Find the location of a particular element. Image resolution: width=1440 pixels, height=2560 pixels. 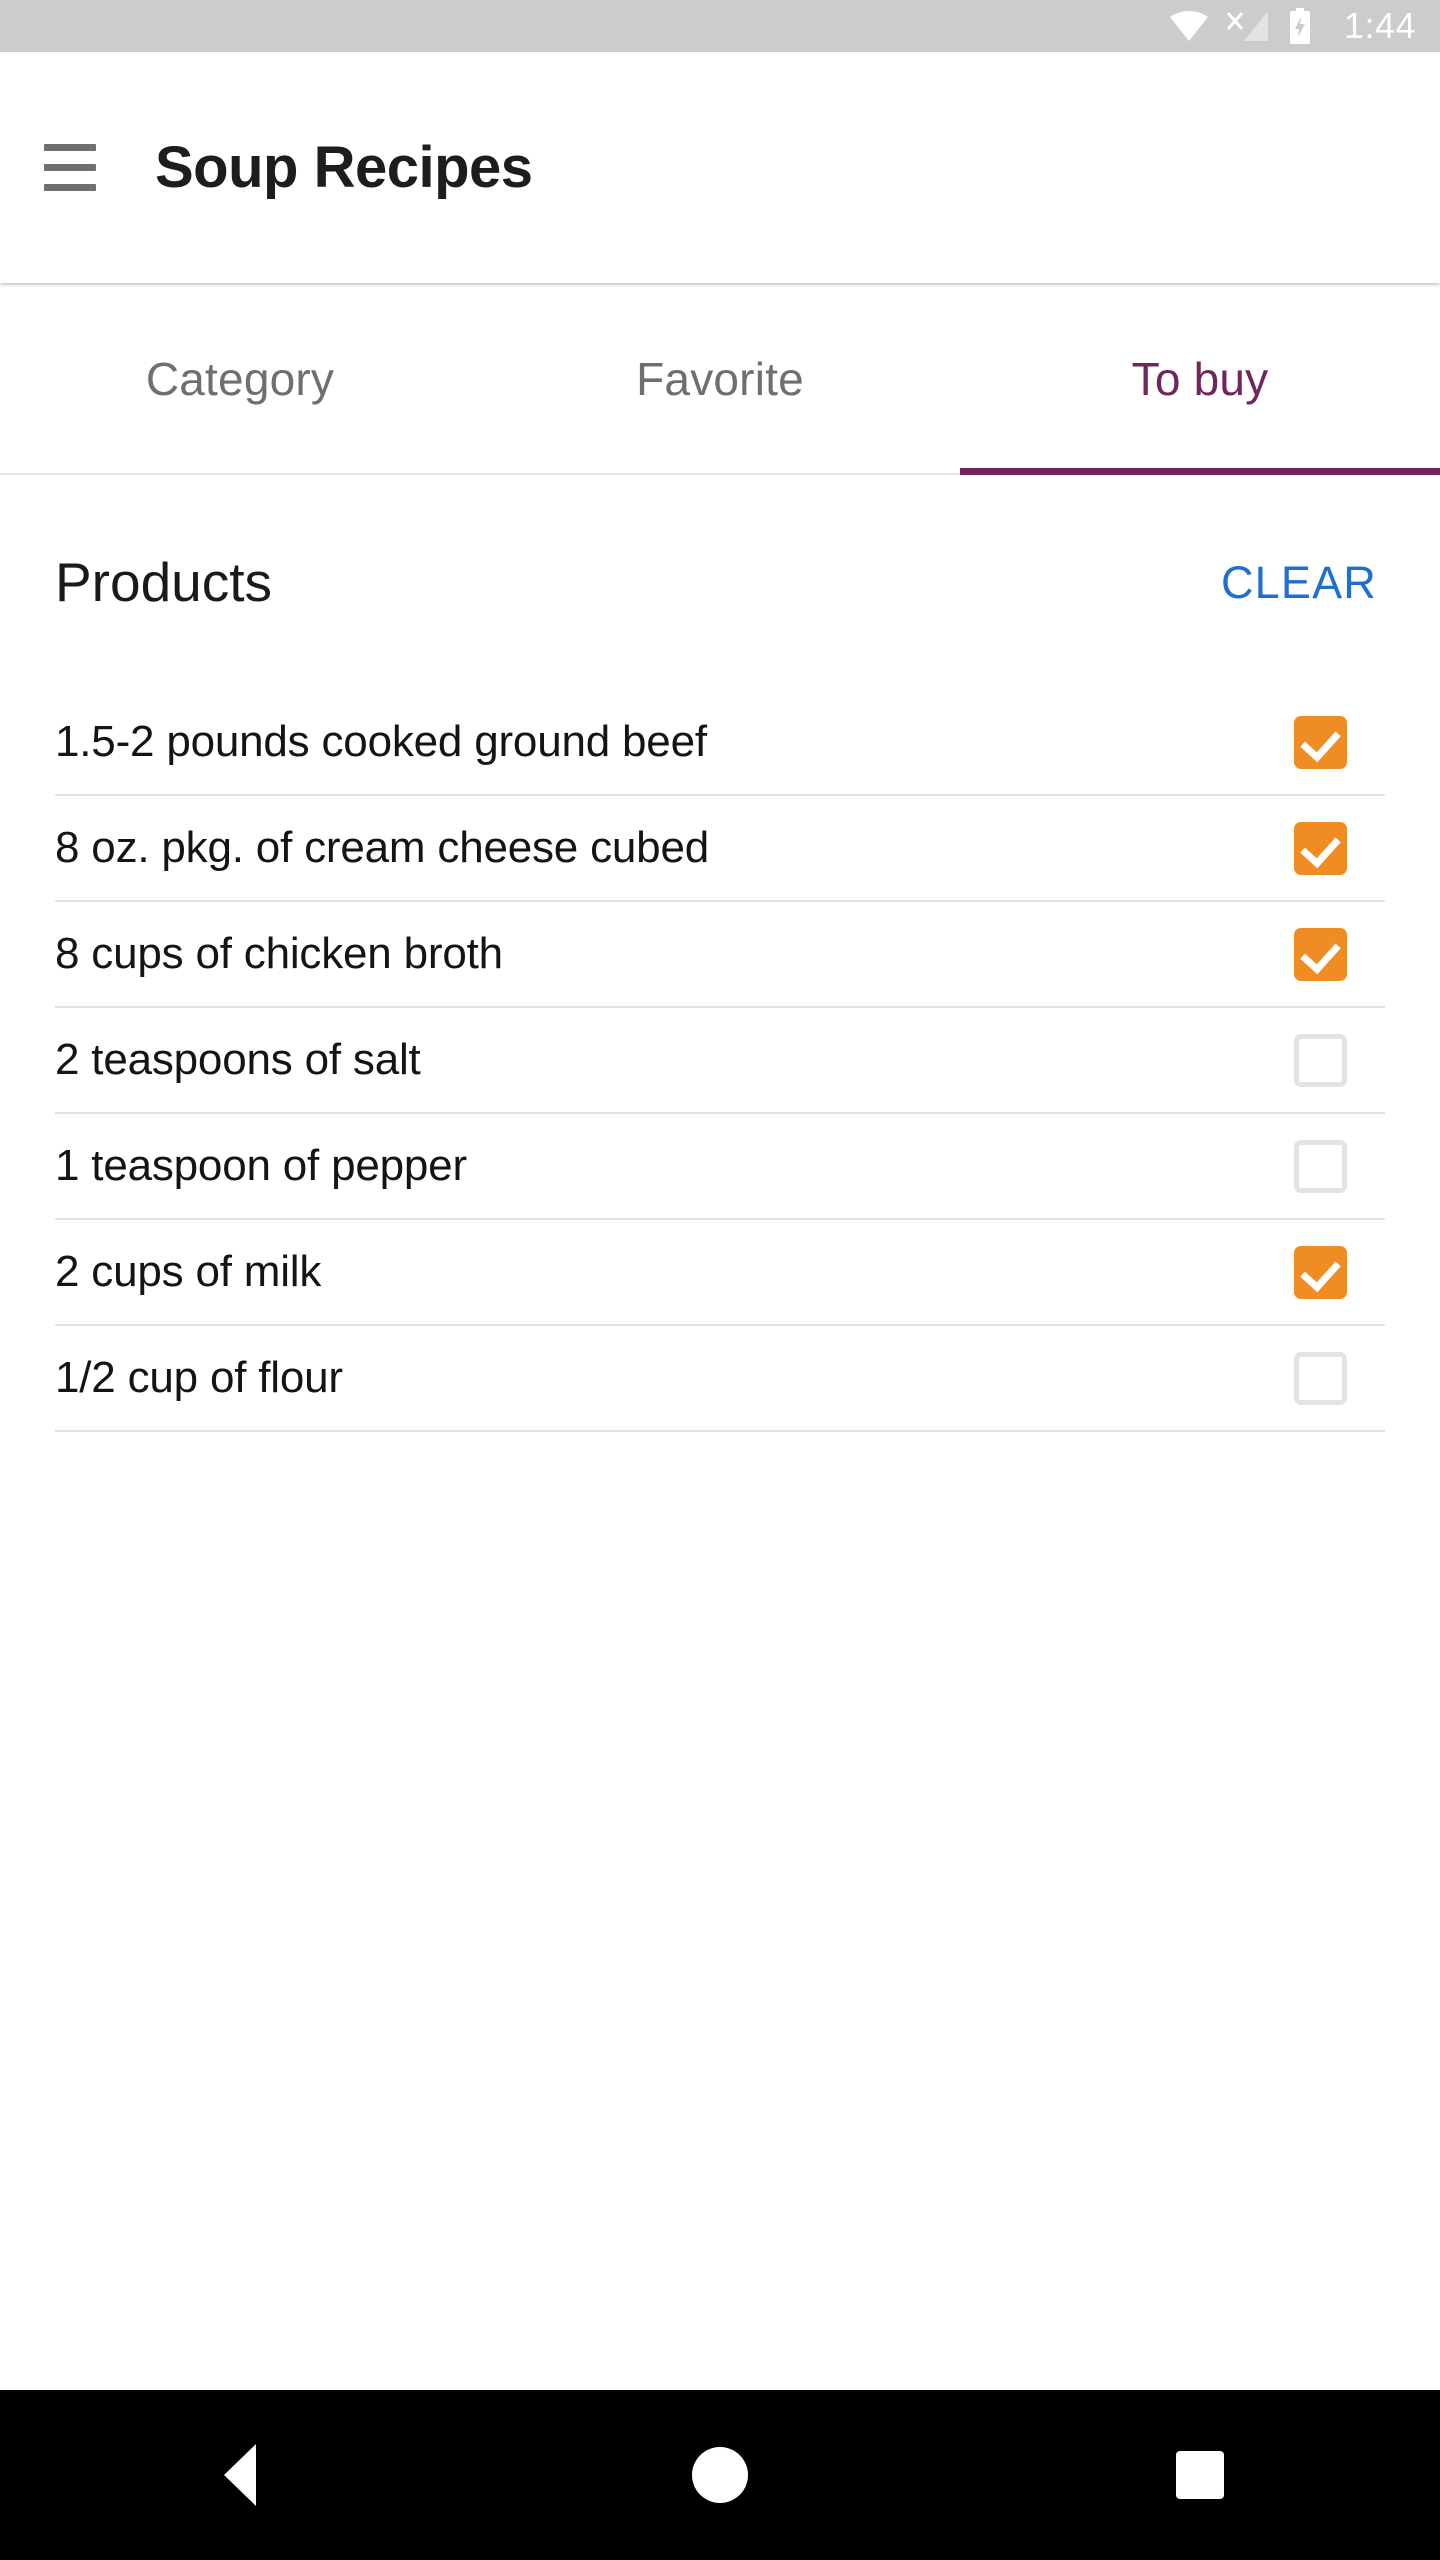

product-label: 8 cups of chicken broth is located at coordinates (279, 953).